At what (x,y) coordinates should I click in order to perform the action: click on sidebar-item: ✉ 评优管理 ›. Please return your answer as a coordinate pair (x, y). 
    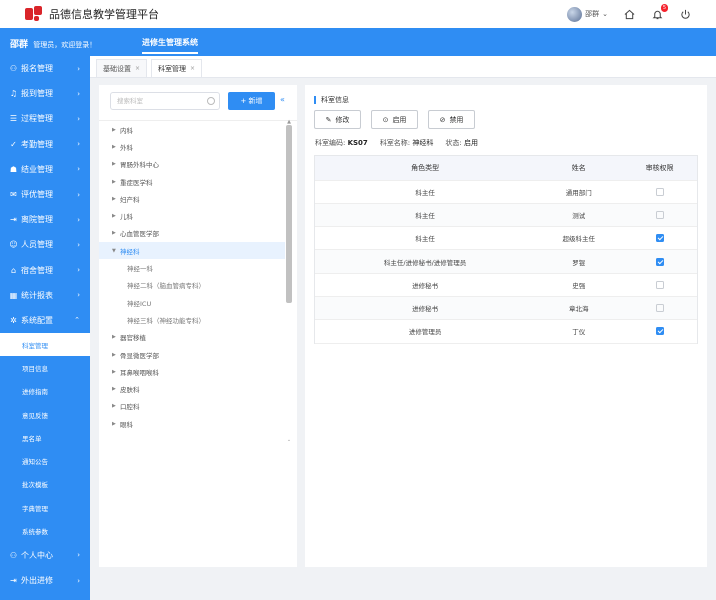
    Looking at the image, I should click on (45, 194).